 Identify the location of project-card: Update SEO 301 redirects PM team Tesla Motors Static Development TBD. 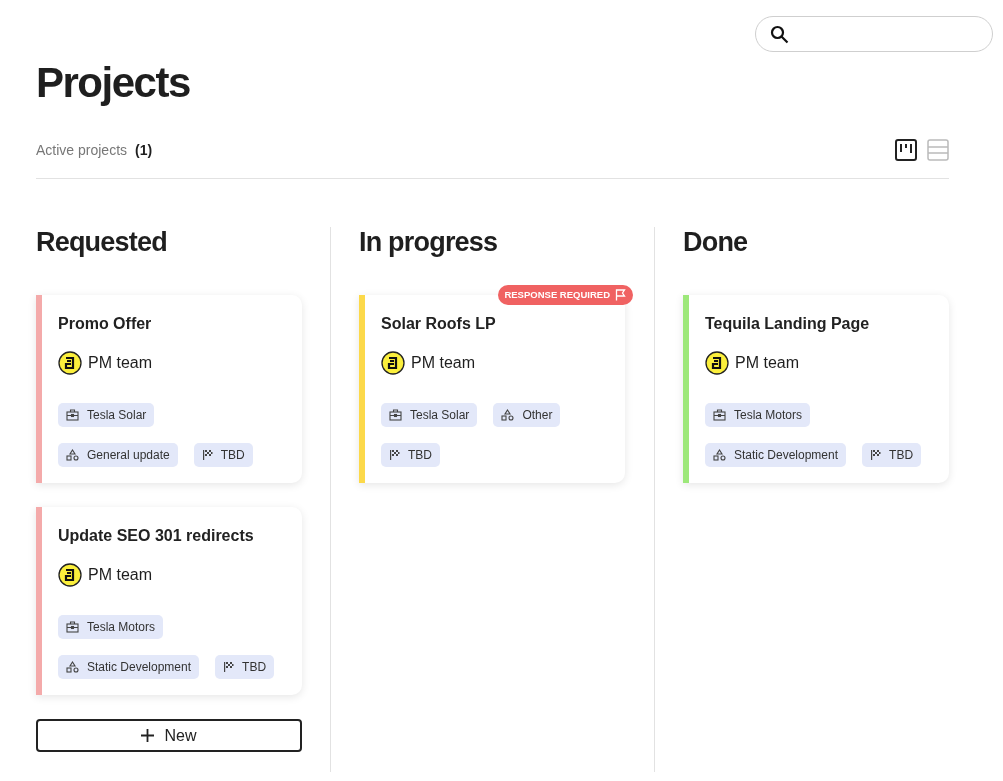
(169, 601).